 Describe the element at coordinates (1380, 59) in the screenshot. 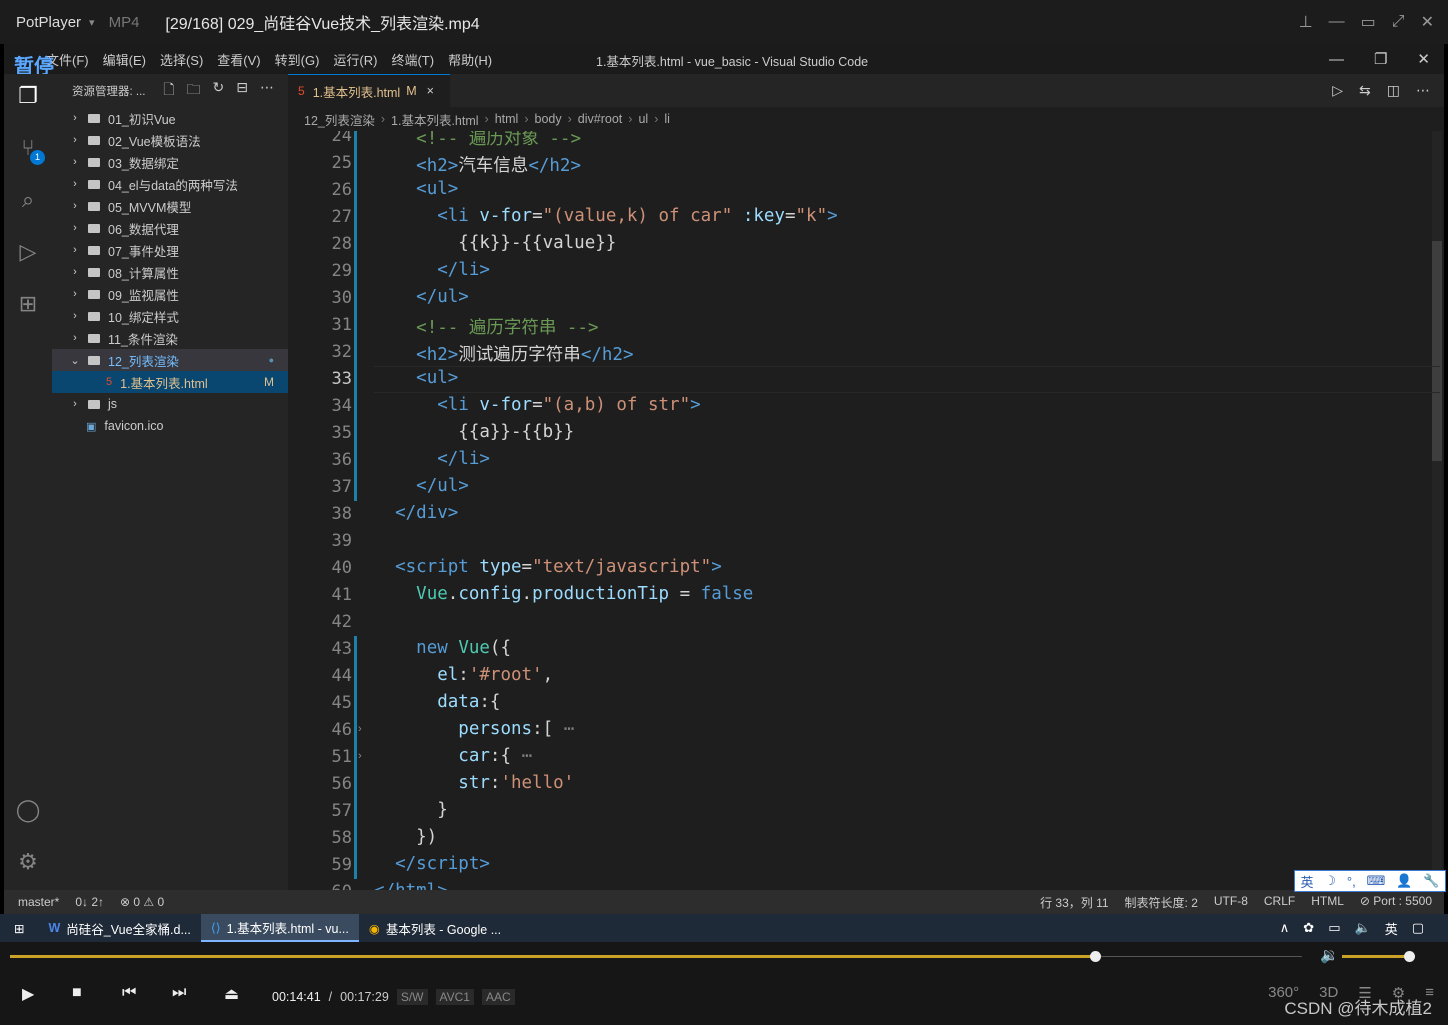

I see `restore-icon: ❐` at that location.